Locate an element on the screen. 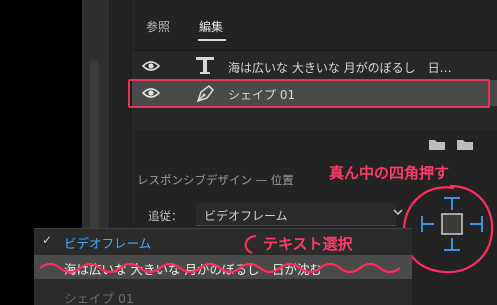  eye-icon is located at coordinates (151, 66).